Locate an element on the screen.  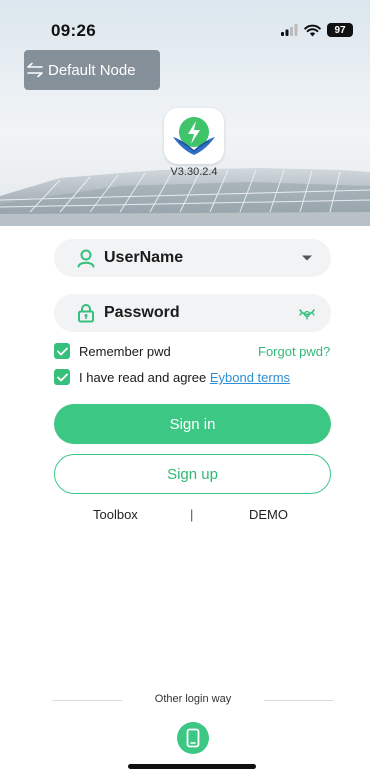
sign-in-button: Sign in is located at coordinates (192, 424).